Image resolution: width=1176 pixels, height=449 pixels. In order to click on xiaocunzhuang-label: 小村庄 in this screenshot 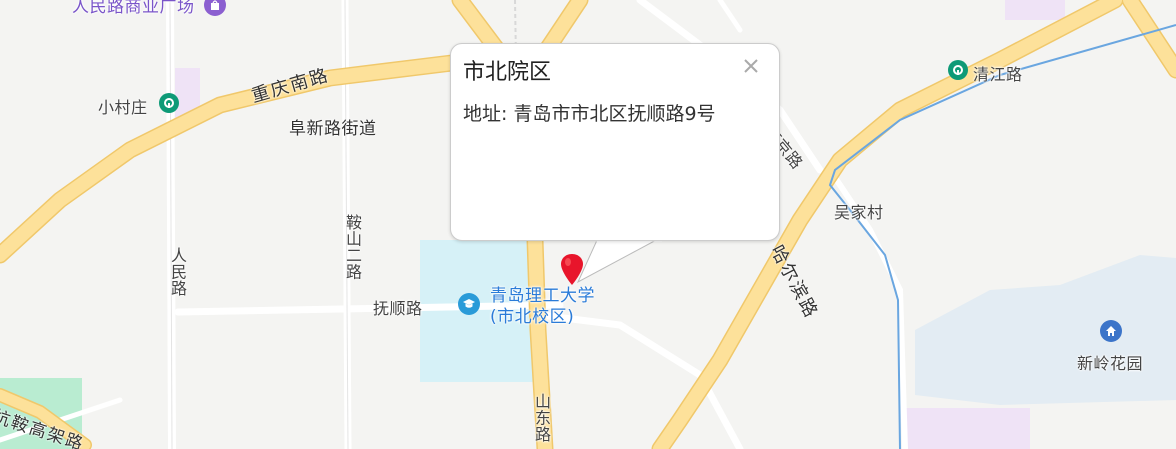, I will do `click(123, 107)`.